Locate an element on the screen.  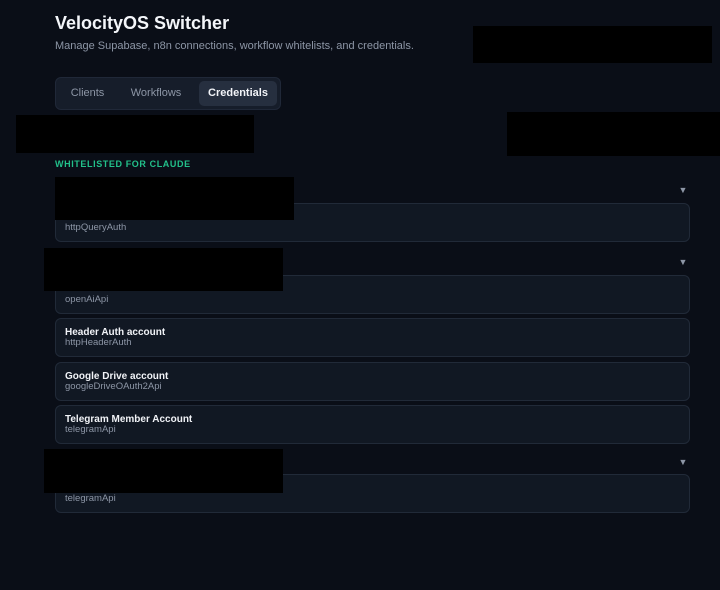
tab-bar: Clients Workflows Credentials is located at coordinates (168, 93).